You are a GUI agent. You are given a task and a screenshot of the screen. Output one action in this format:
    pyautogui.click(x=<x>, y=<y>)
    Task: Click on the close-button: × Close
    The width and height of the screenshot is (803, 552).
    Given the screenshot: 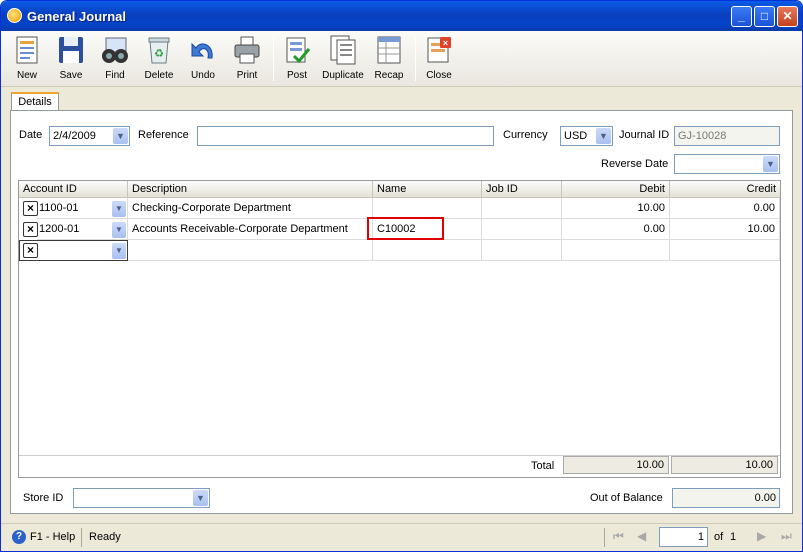 What is the action you would take?
    pyautogui.click(x=439, y=59)
    